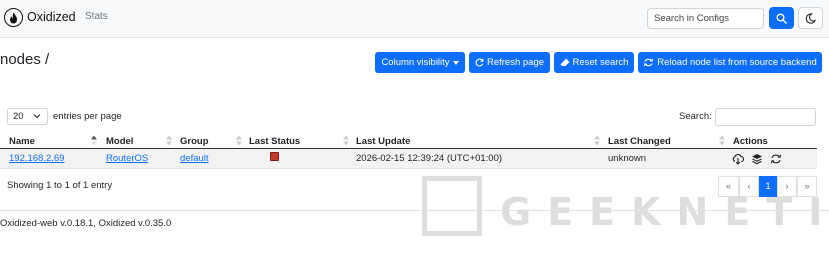 This screenshot has height=257, width=829. What do you see at coordinates (274, 156) in the screenshot?
I see `status-failed-indicator` at bounding box center [274, 156].